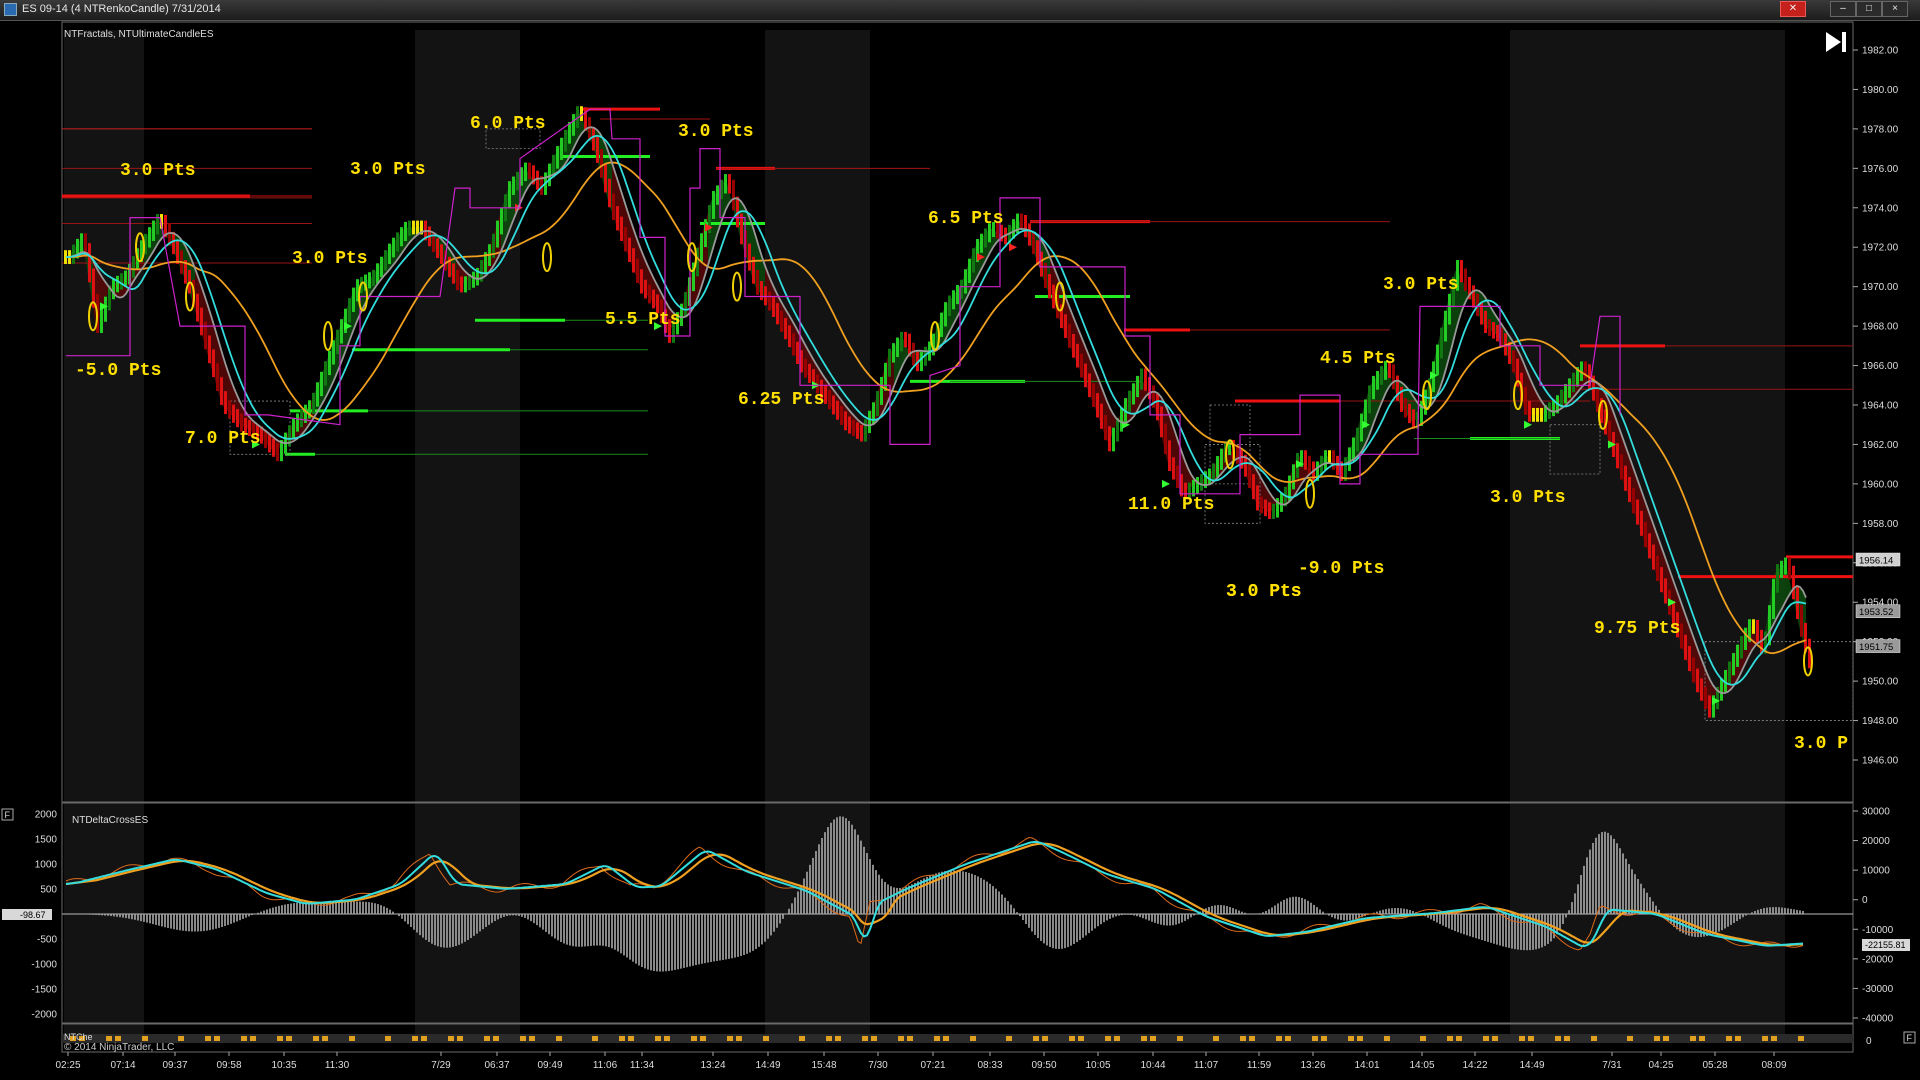  What do you see at coordinates (1612, 1065) in the screenshot?
I see `time-tick-label: 7/31` at bounding box center [1612, 1065].